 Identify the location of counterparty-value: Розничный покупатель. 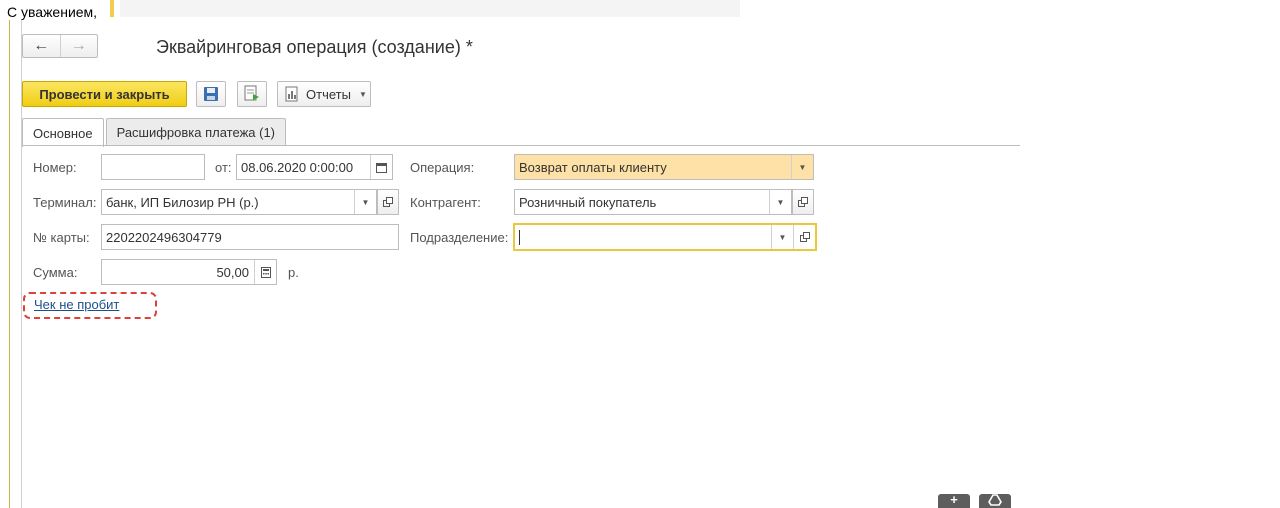
(588, 202).